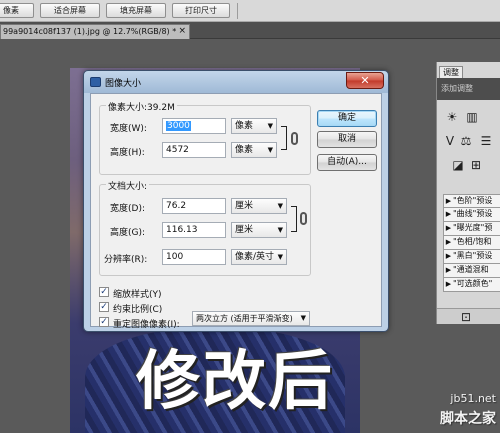 Image resolution: width=500 pixels, height=433 pixels. What do you see at coordinates (127, 209) in the screenshot?
I see `doc-width-label: 宽度(D):` at bounding box center [127, 209].